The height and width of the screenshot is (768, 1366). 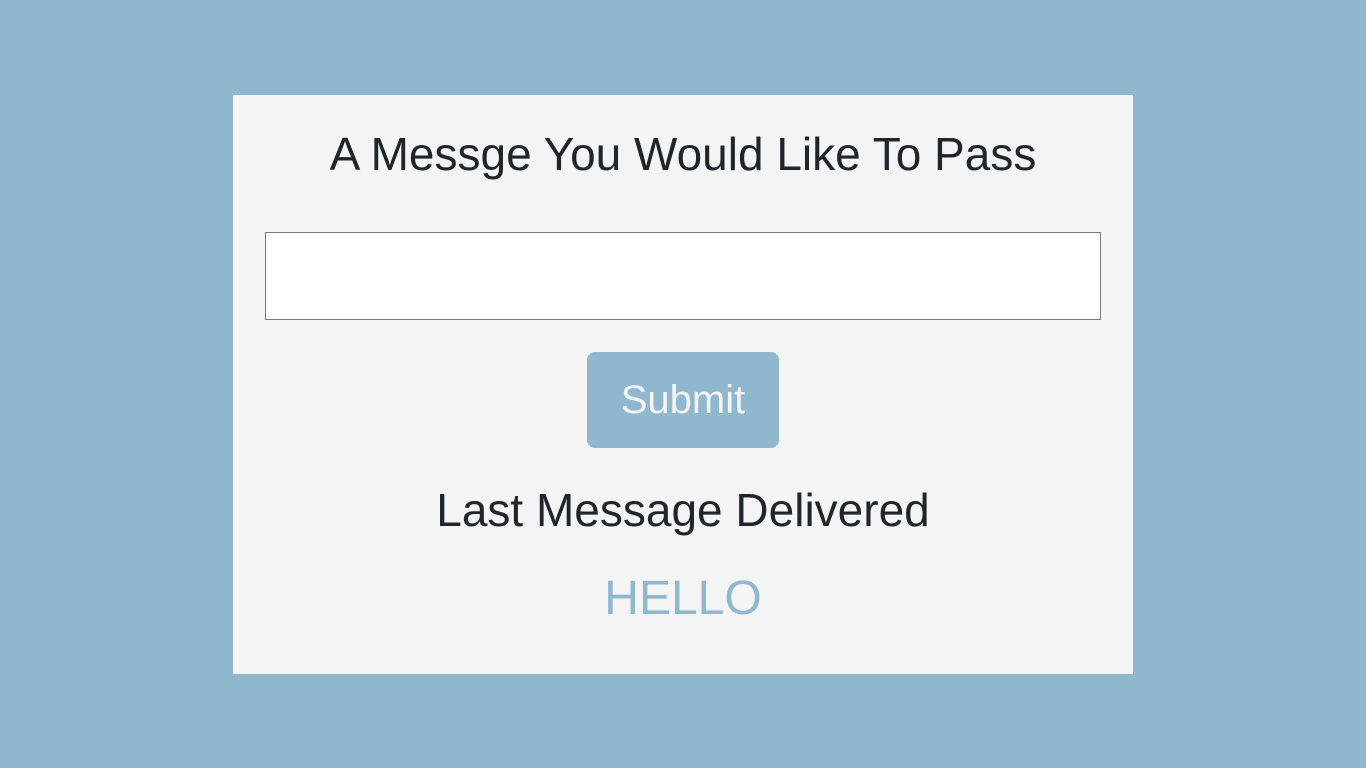 I want to click on last-message-heading: Last Message Delivered, so click(x=683, y=510).